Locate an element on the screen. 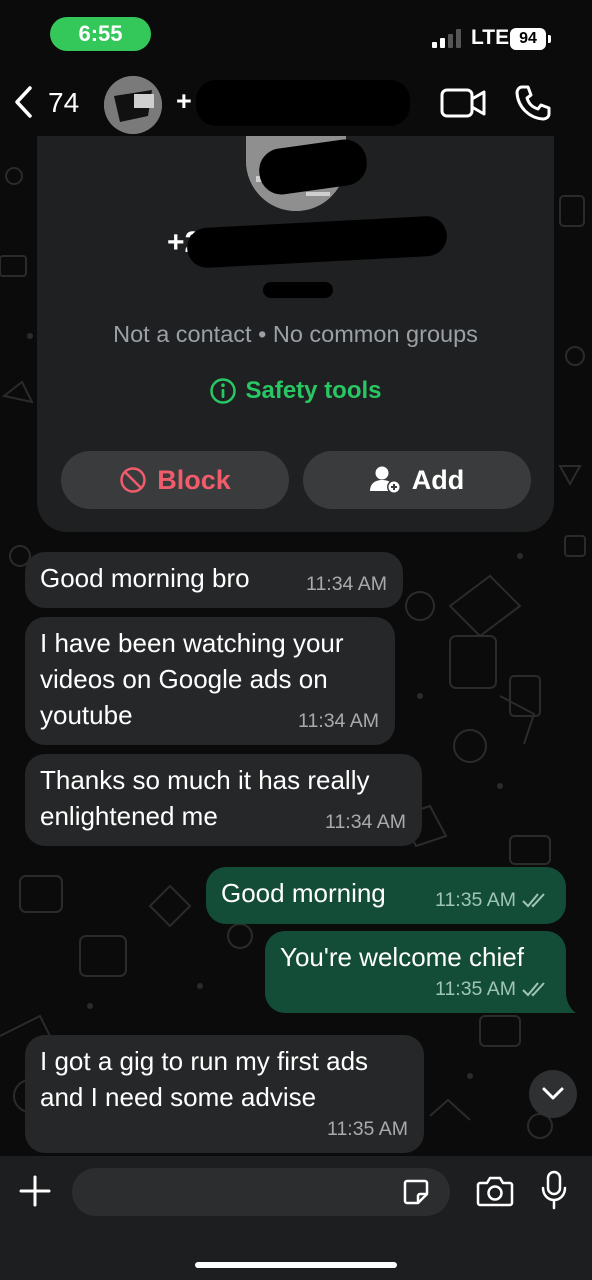  camera-icon is located at coordinates (495, 1191).